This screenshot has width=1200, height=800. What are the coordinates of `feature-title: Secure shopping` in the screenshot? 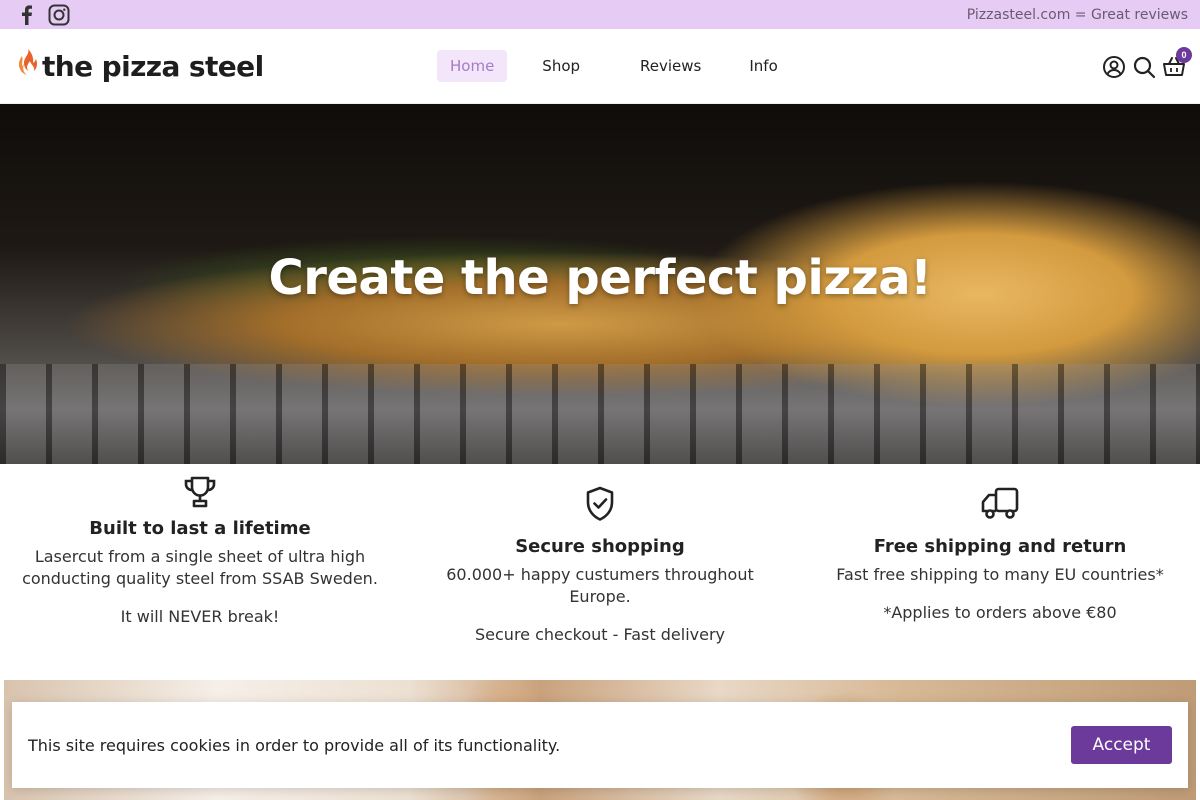 It's located at (600, 546).